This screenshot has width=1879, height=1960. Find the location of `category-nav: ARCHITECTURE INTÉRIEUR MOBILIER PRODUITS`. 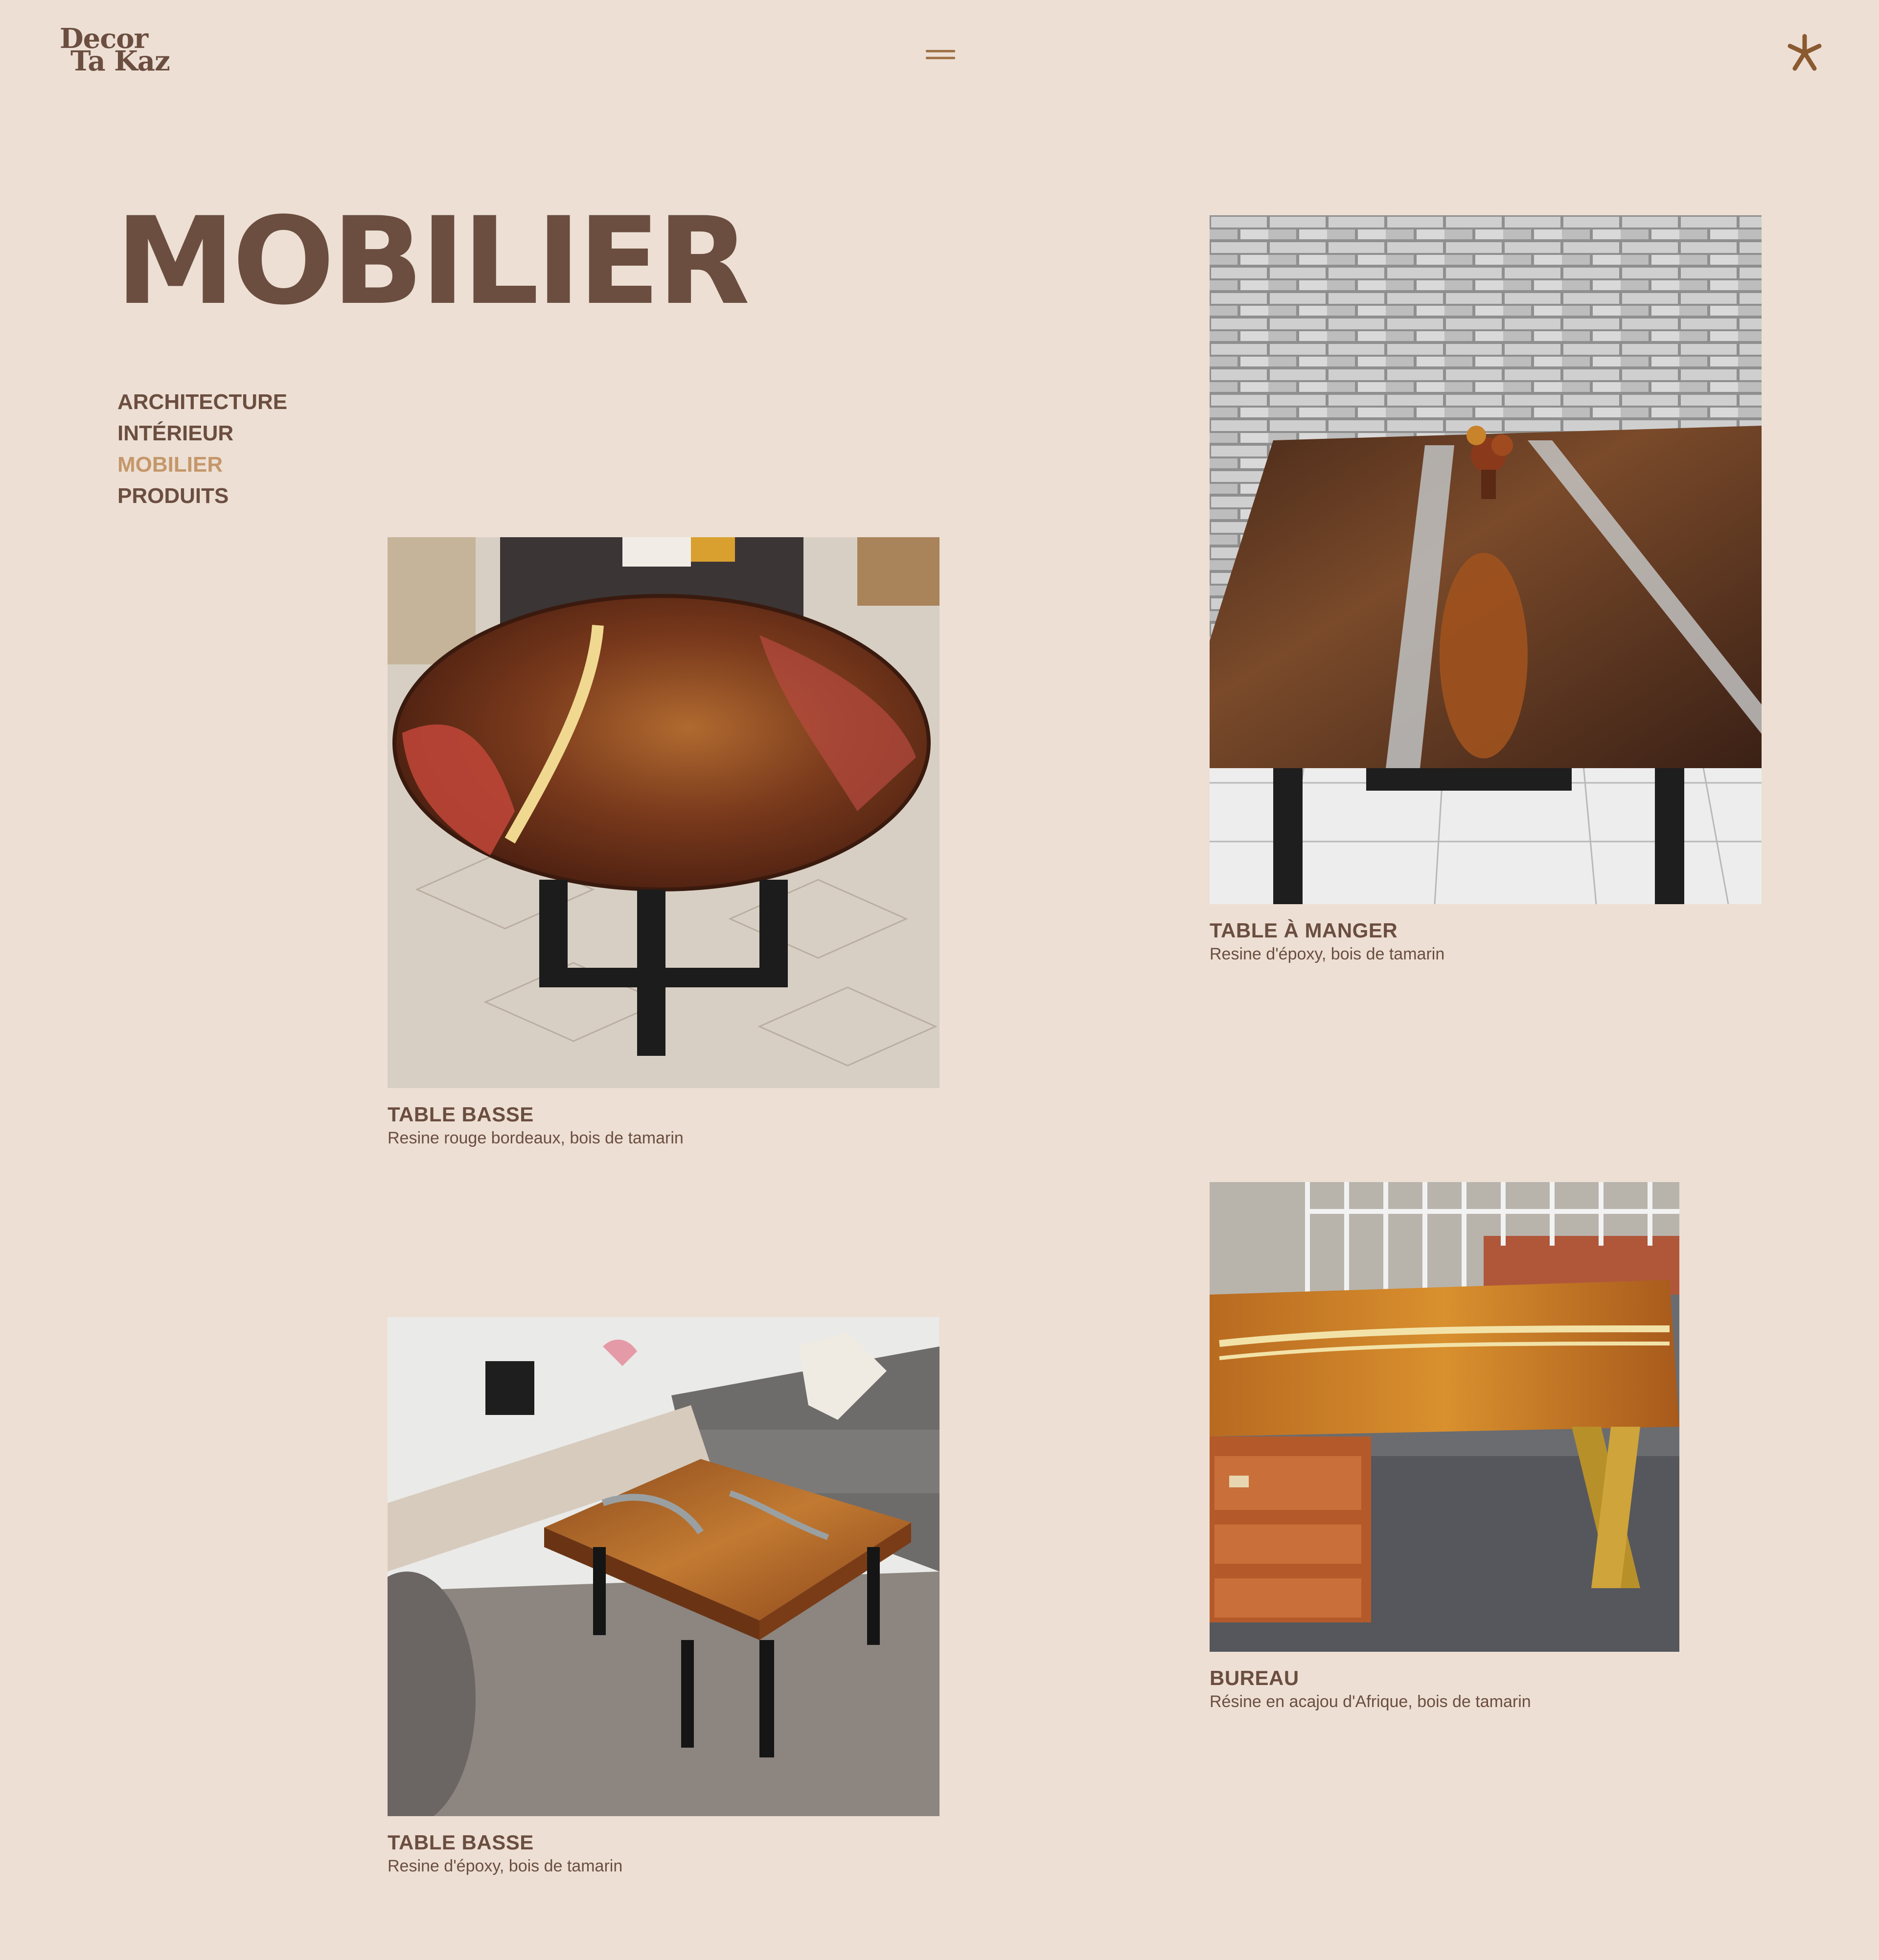

category-nav: ARCHITECTURE INTÉRIEUR MOBILIER PRODUITS is located at coordinates (202, 449).